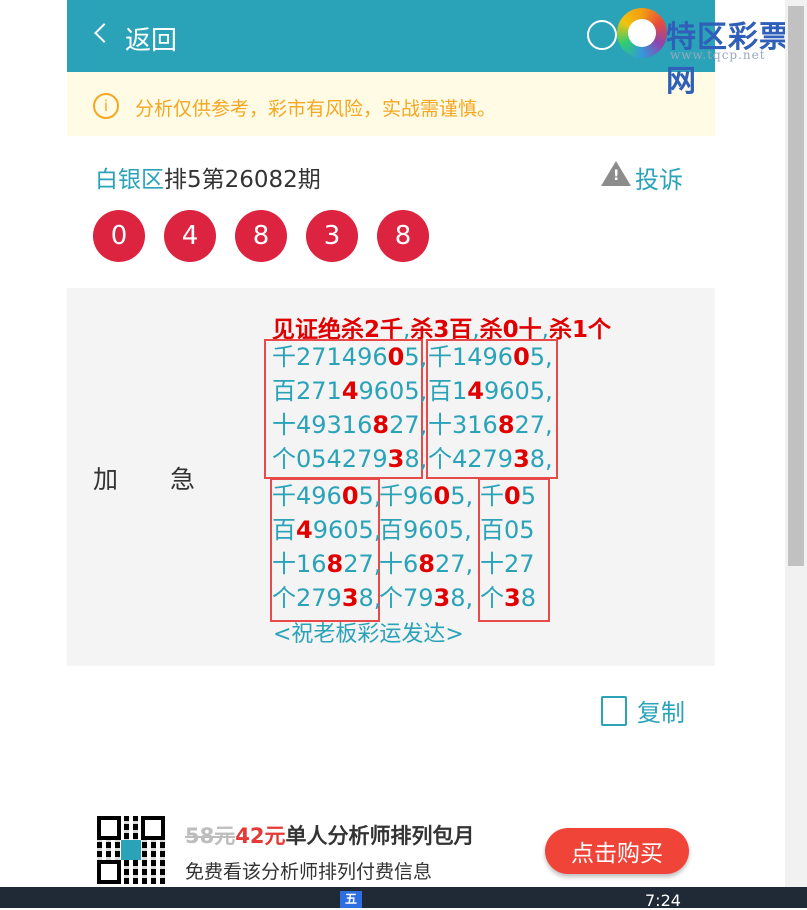  What do you see at coordinates (368, 634) in the screenshot?
I see `blessing-text: <祝老板彩运发达>` at bounding box center [368, 634].